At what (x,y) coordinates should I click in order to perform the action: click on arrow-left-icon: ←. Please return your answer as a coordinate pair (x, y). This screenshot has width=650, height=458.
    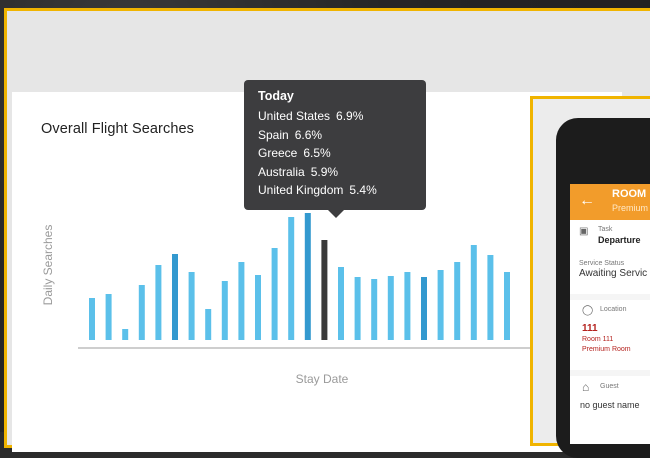
    Looking at the image, I should click on (587, 201).